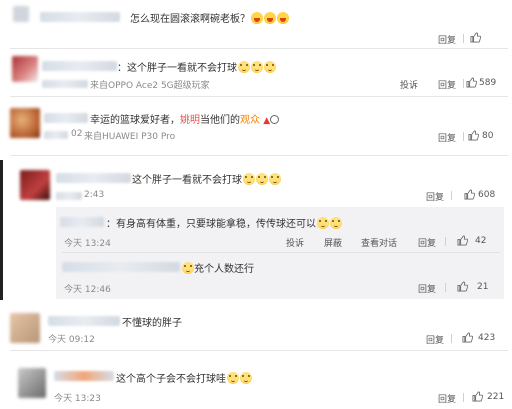 The width and height of the screenshot is (512, 409). Describe the element at coordinates (184, 377) in the screenshot. I see `comment-text: 这个高个子会不会打球哇` at that location.